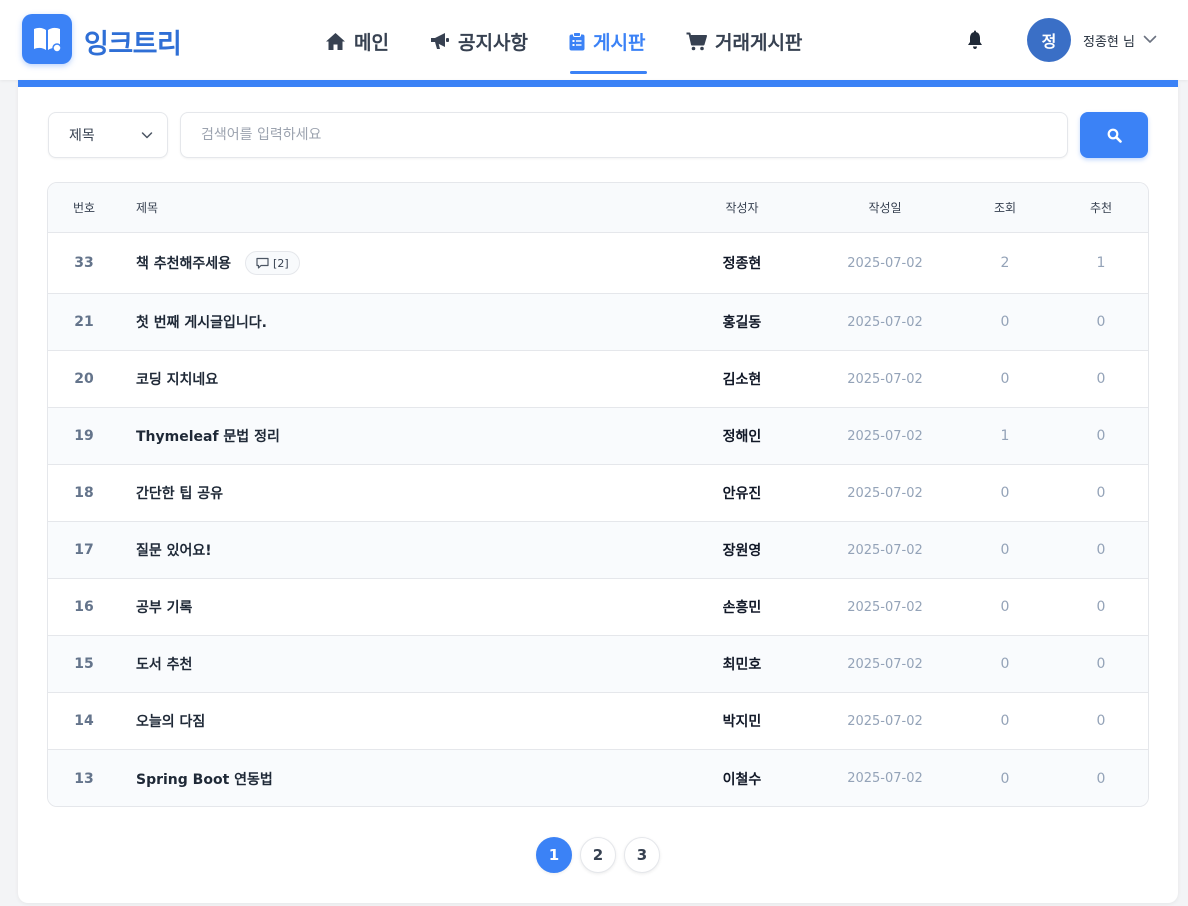 The height and width of the screenshot is (906, 1188). What do you see at coordinates (598, 322) in the screenshot?
I see `table-row: 21 첫 번째 게시글입니다. 홍길동 2025-07-02 0 0` at bounding box center [598, 322].